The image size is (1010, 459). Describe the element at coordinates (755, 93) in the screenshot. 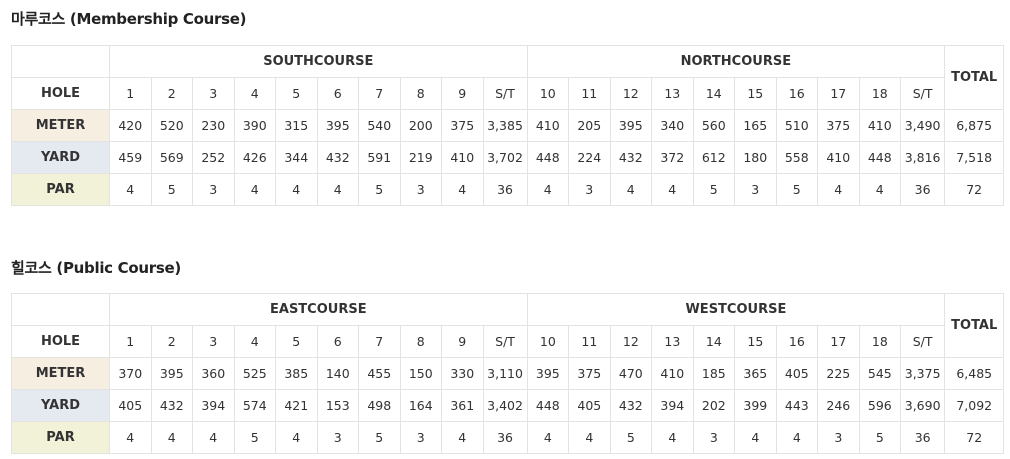

I see `hole-number-cell: 15` at that location.